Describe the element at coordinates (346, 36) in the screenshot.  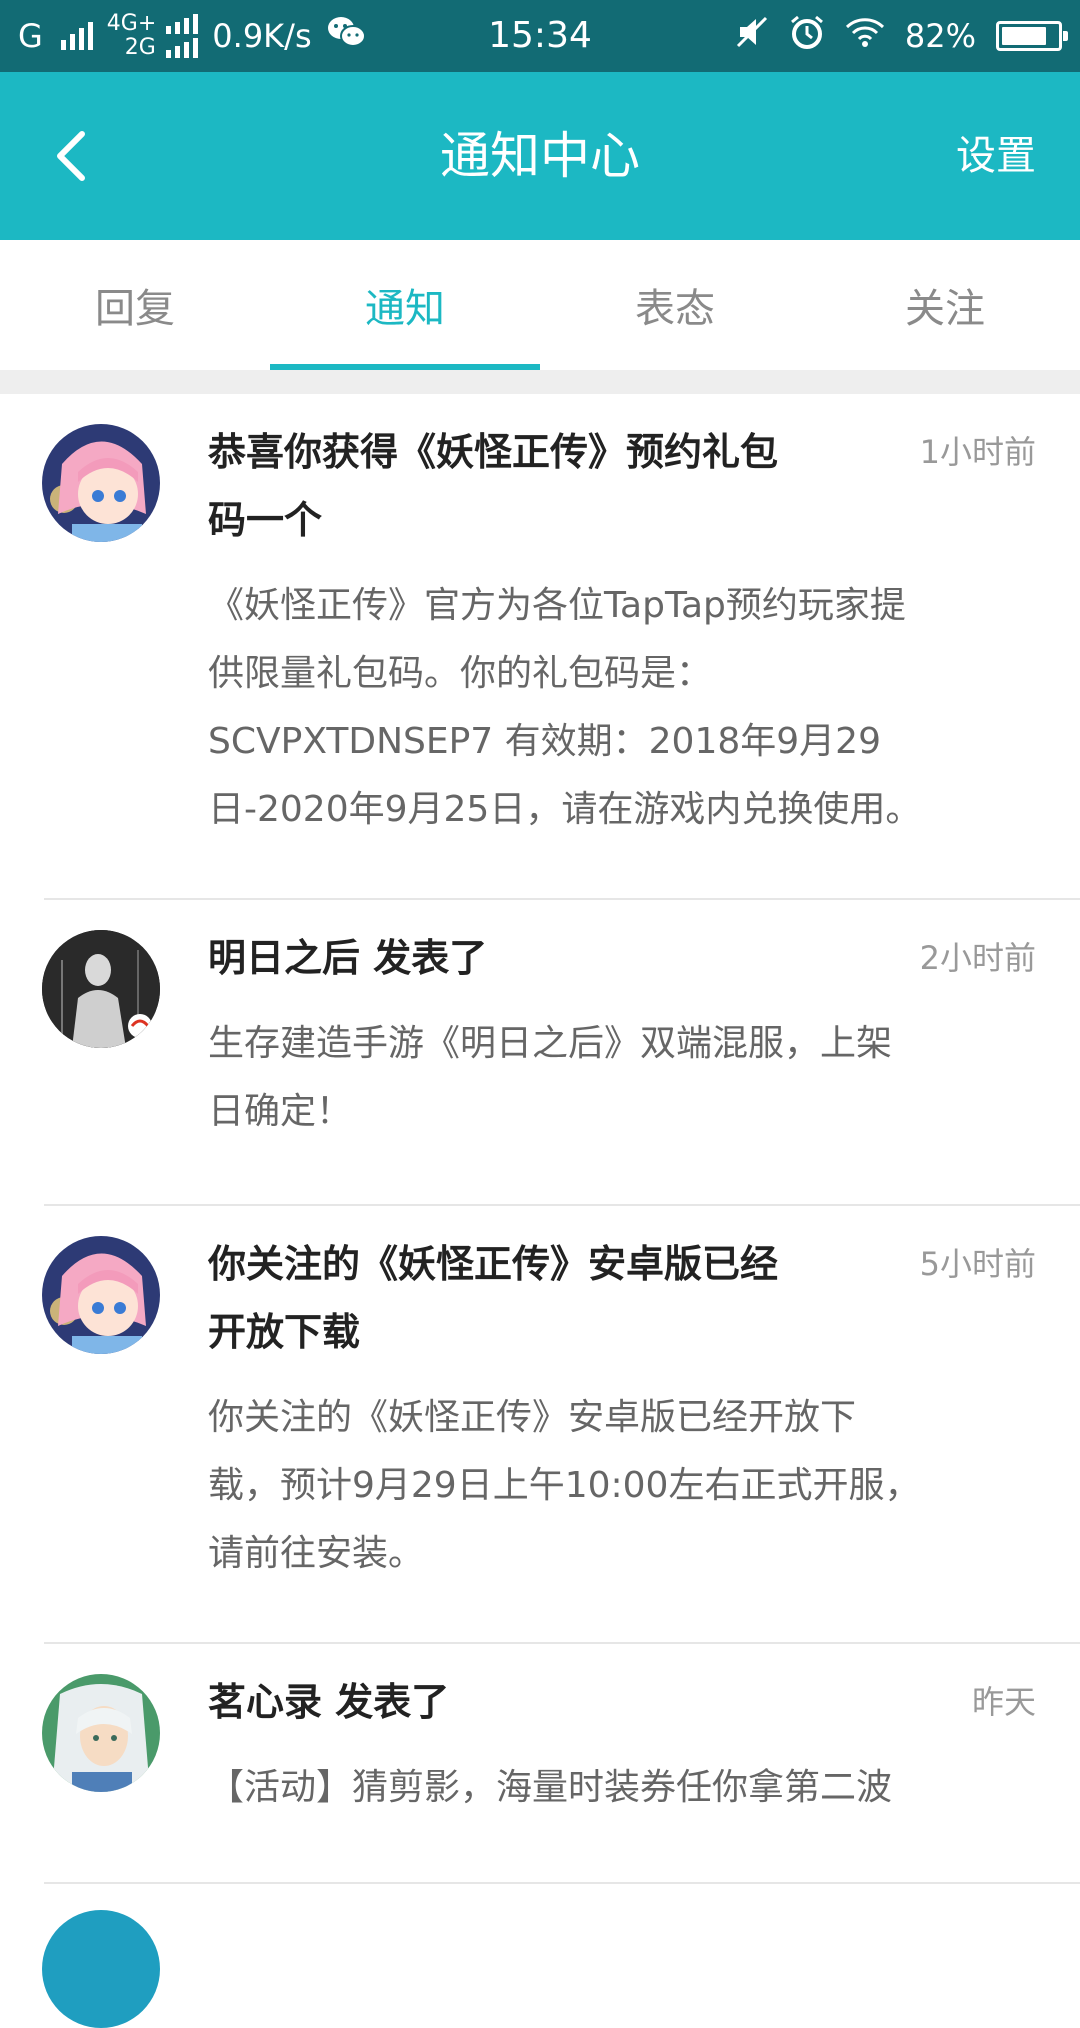
I see `wechat-icon` at that location.